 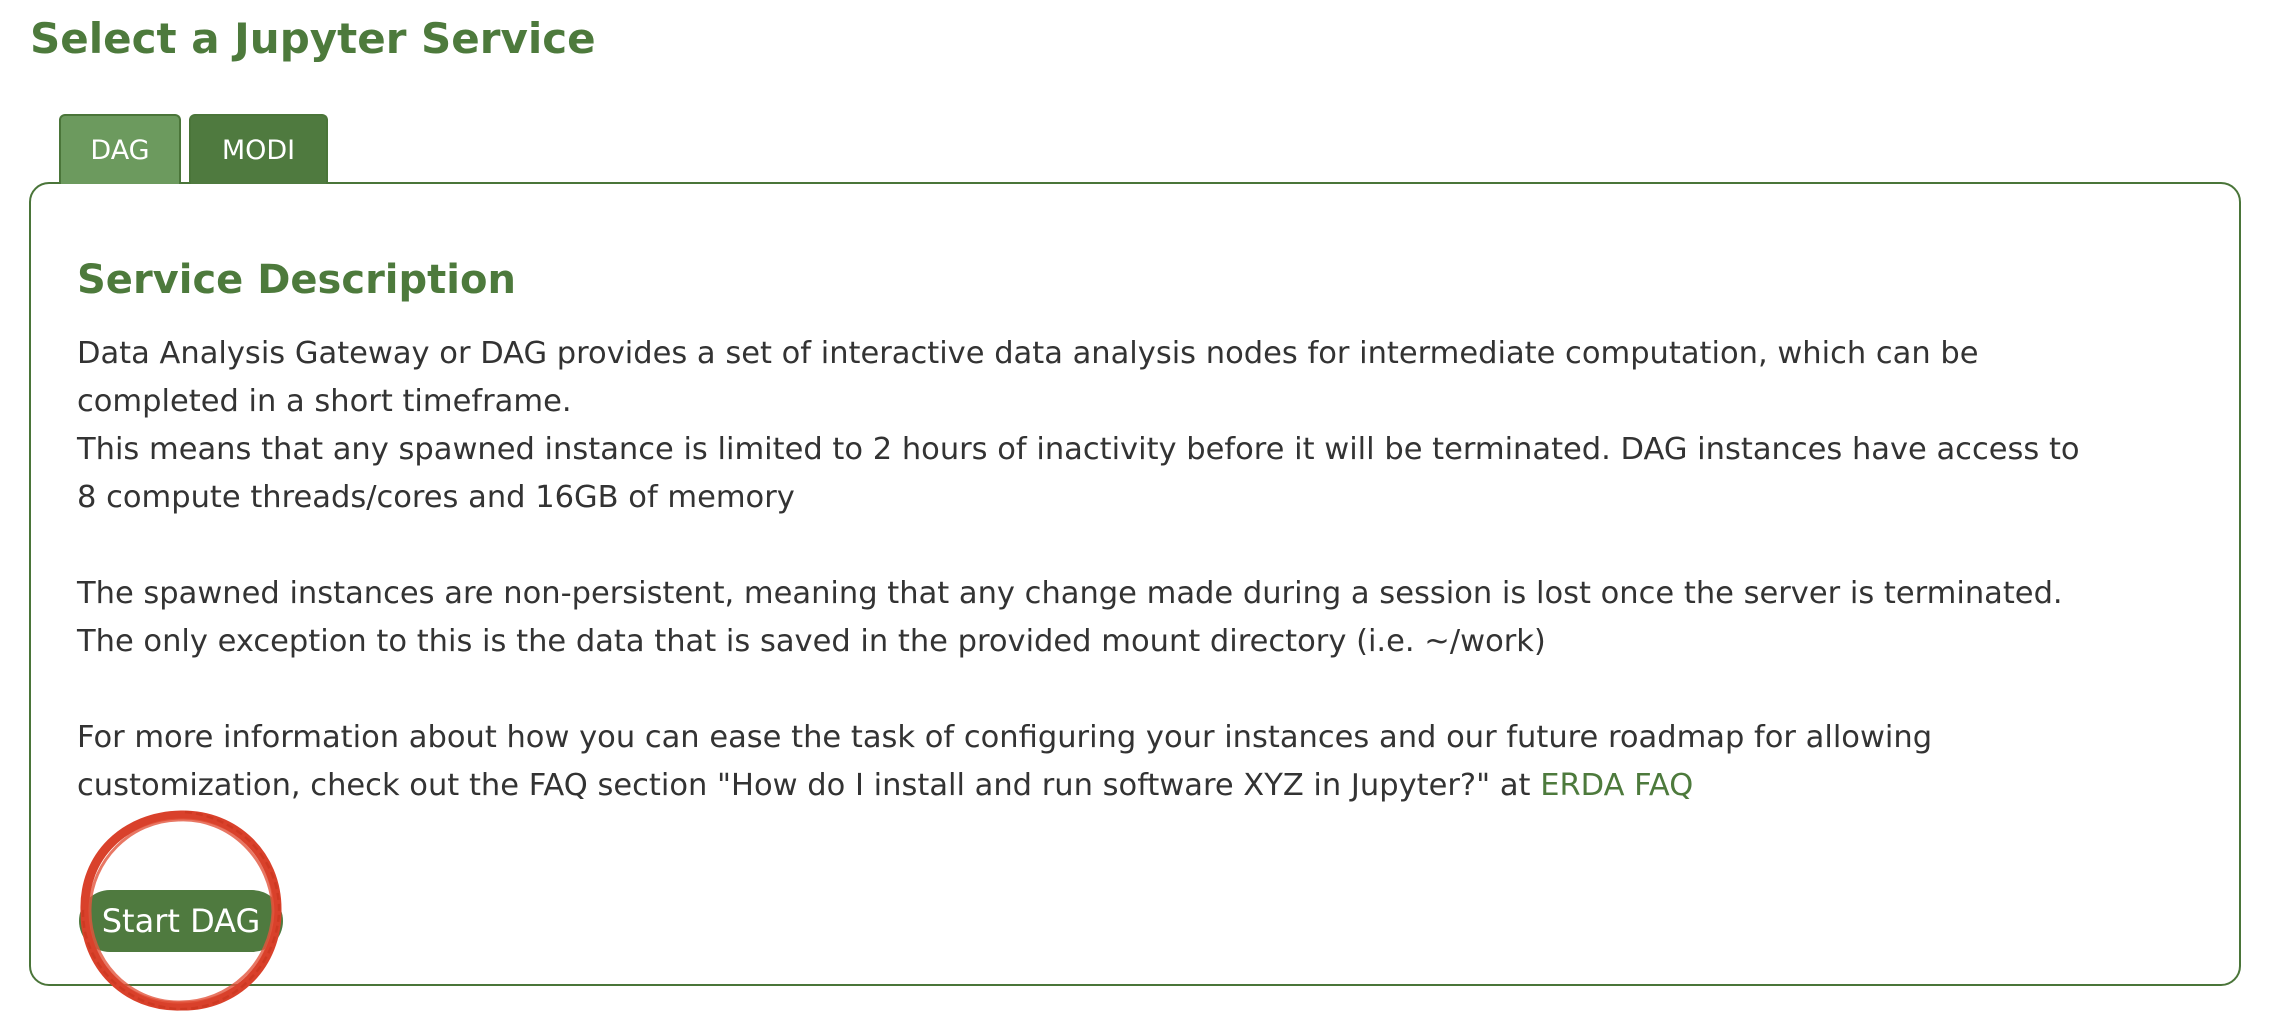 I want to click on service-description-heading: Service Description, so click(x=296, y=280).